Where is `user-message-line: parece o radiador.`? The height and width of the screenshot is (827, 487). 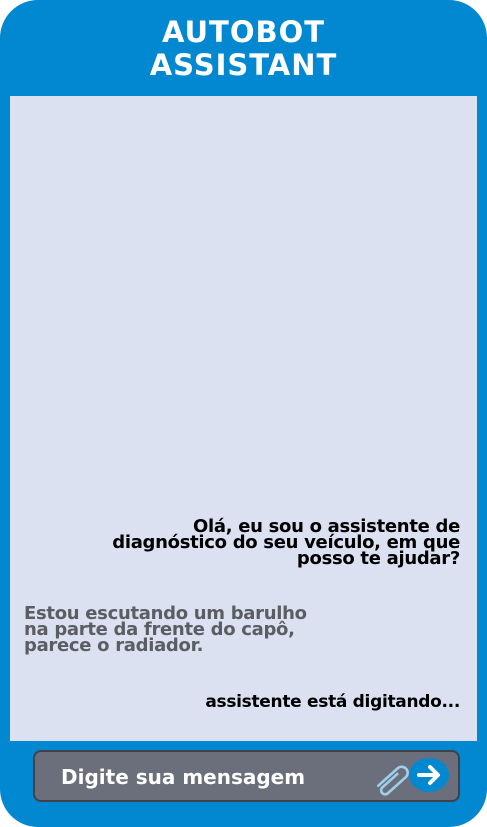 user-message-line: parece o radiador. is located at coordinates (114, 645).